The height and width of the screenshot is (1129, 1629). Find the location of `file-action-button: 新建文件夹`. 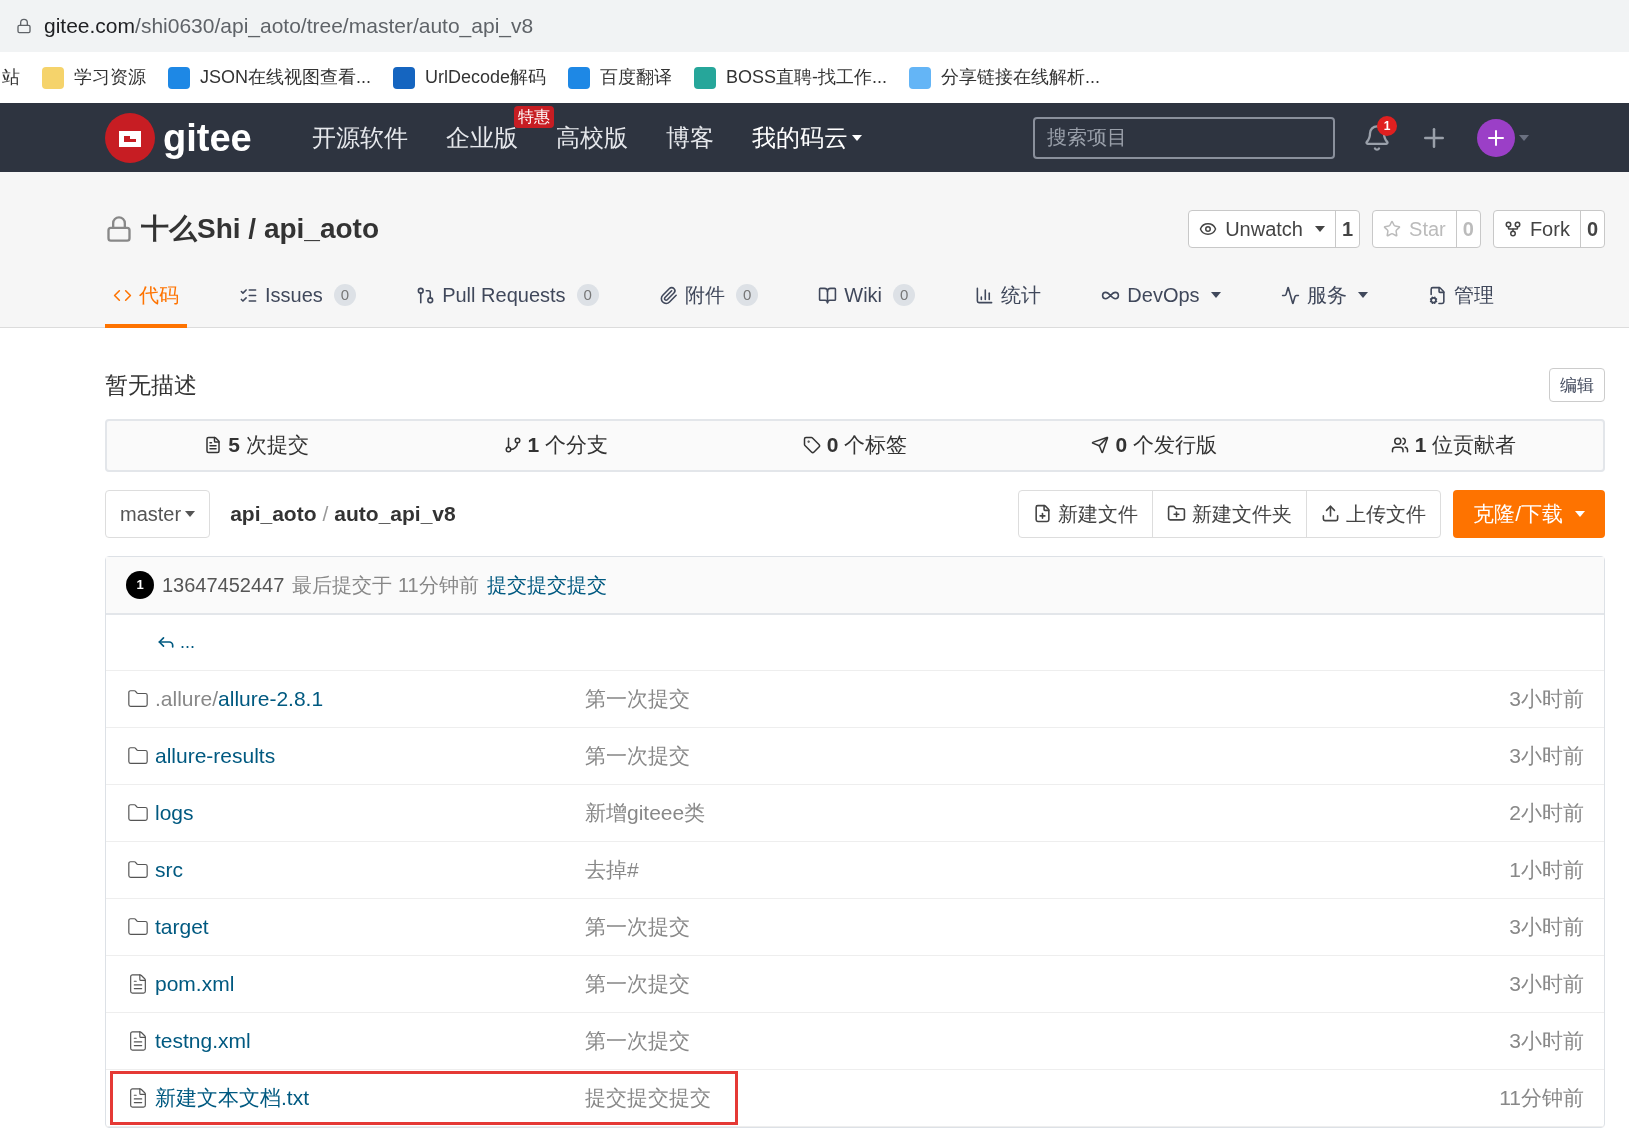

file-action-button: 新建文件夹 is located at coordinates (1229, 513).